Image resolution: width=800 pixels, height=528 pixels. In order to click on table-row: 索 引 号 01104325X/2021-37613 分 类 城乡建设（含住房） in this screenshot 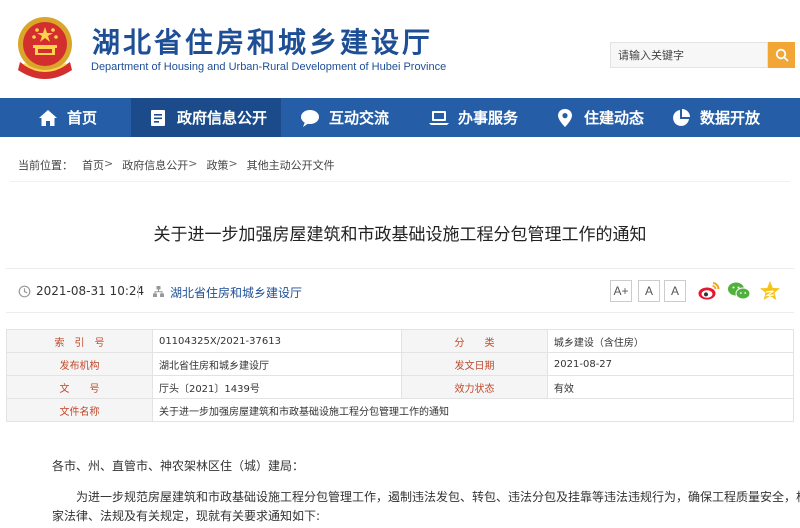, I will do `click(400, 341)`.